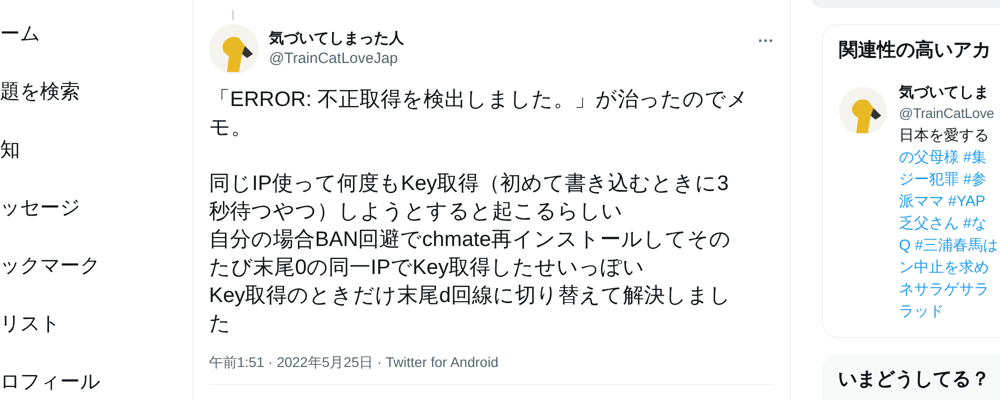 The image size is (1000, 400). Describe the element at coordinates (96, 92) in the screenshot. I see `nav-link: 題を検索` at that location.